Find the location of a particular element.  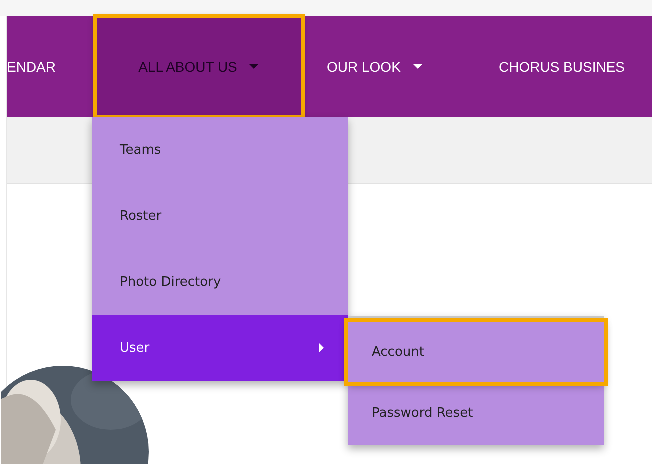

submenu-item: Password Reset is located at coordinates (476, 413).